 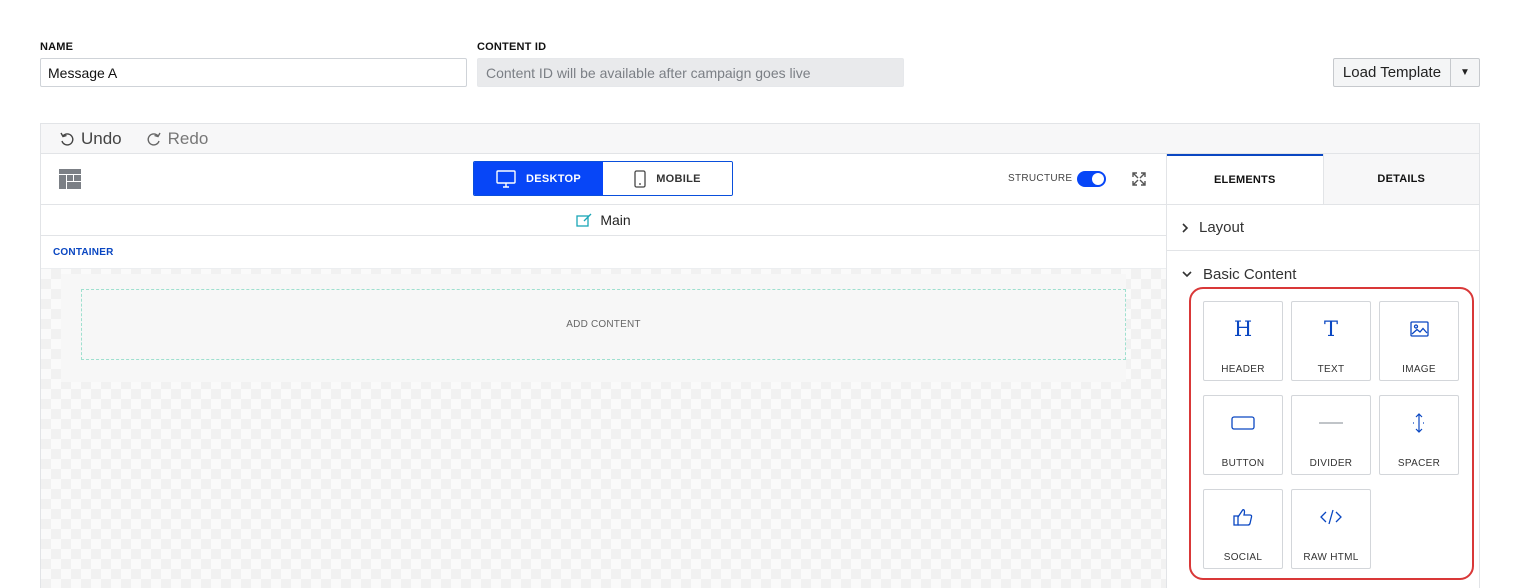 What do you see at coordinates (760, 139) in the screenshot?
I see `history-bar: Undo Redo` at bounding box center [760, 139].